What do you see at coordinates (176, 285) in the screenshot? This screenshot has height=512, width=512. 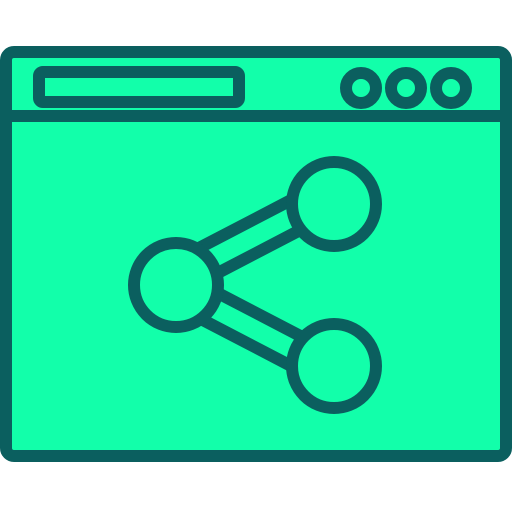 I see `share-node-left` at bounding box center [176, 285].